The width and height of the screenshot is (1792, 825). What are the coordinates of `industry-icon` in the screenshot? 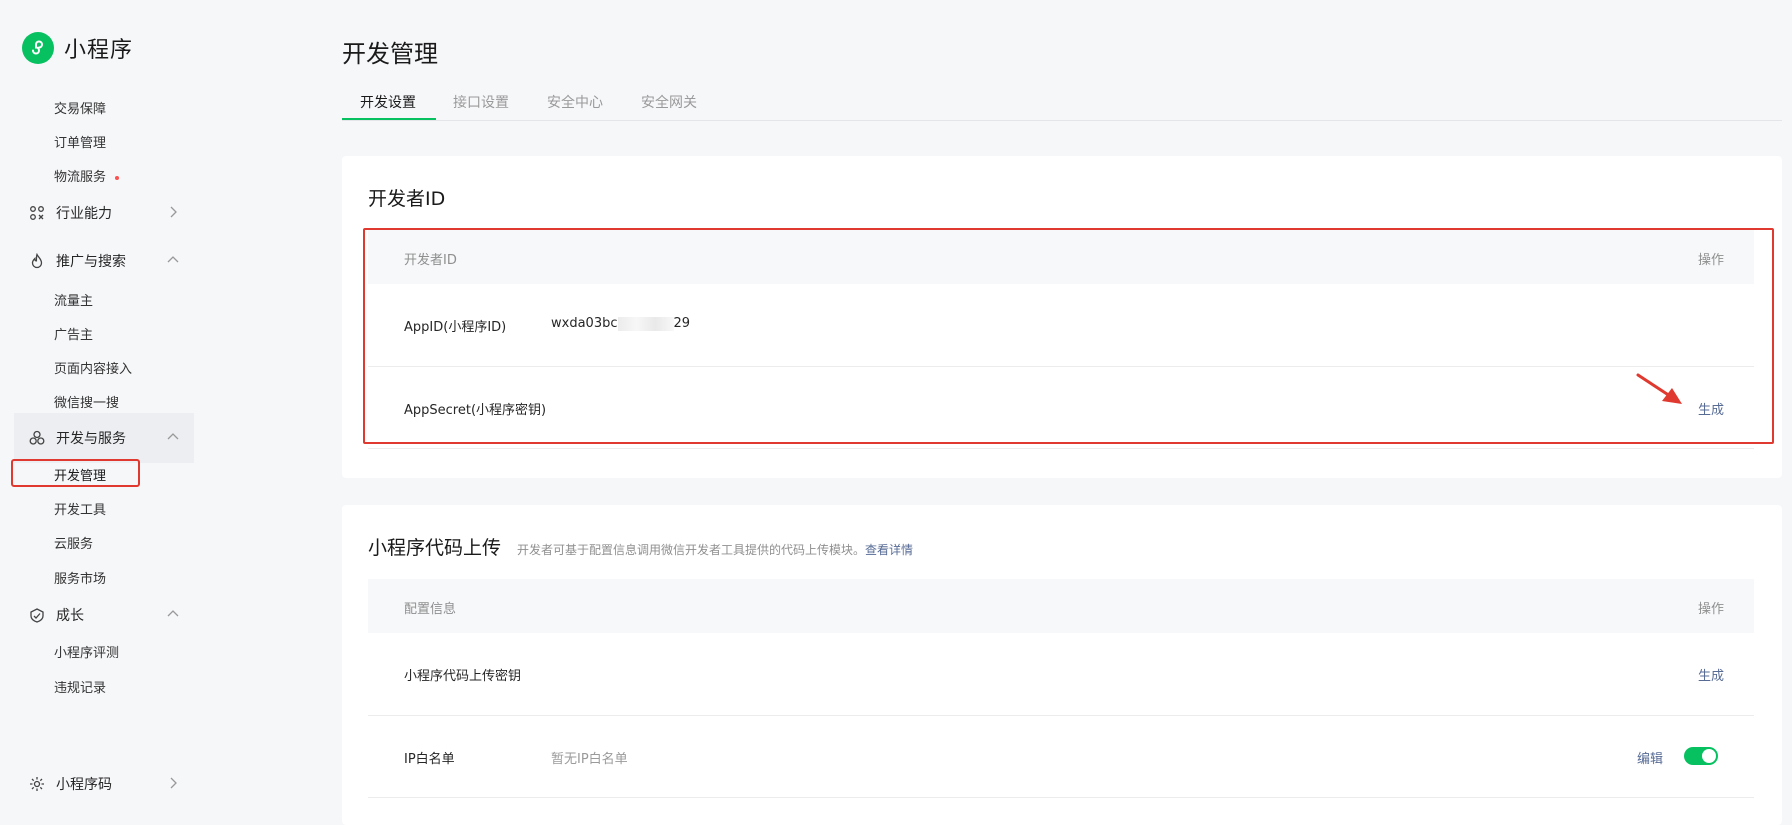 It's located at (37, 213).